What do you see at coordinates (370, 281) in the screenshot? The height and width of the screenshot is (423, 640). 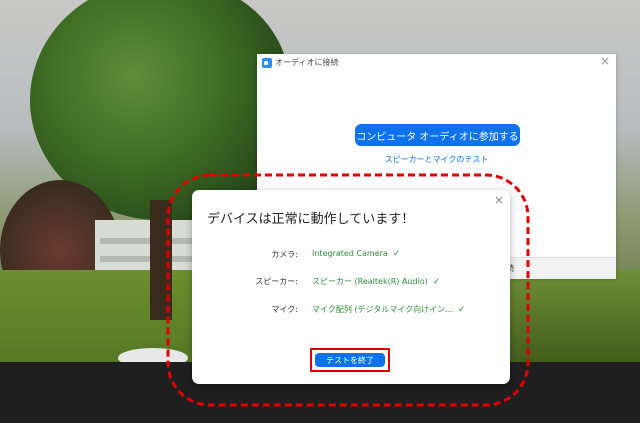 I see `speaker-value-text: スピーカー (Realtek(R) Audio)` at bounding box center [370, 281].